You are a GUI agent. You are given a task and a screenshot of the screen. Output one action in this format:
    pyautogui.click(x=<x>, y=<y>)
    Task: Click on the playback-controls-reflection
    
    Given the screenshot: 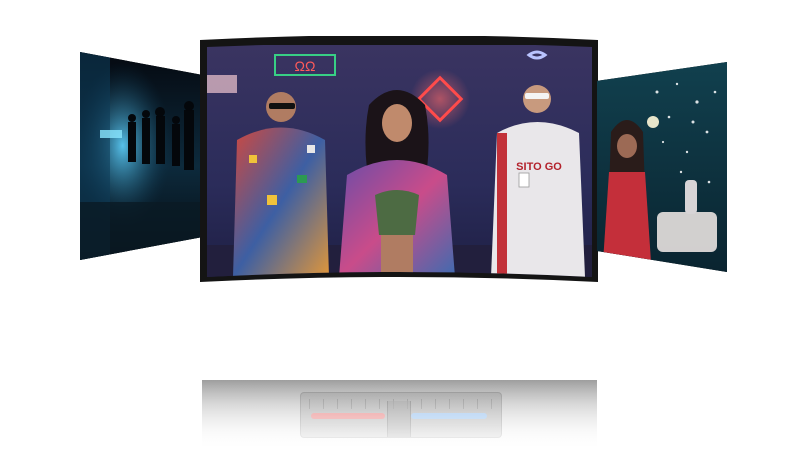 What is the action you would take?
    pyautogui.click(x=401, y=415)
    